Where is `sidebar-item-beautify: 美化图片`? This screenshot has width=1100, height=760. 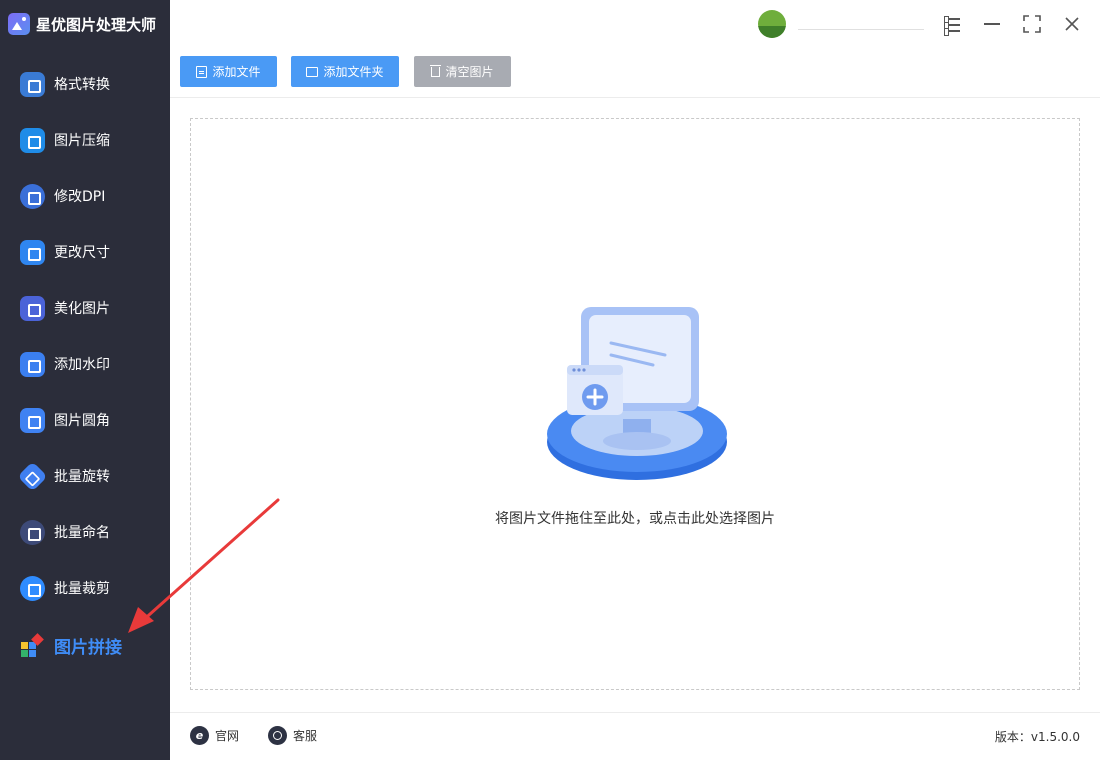
sidebar-item-beautify: 美化图片 is located at coordinates (85, 308).